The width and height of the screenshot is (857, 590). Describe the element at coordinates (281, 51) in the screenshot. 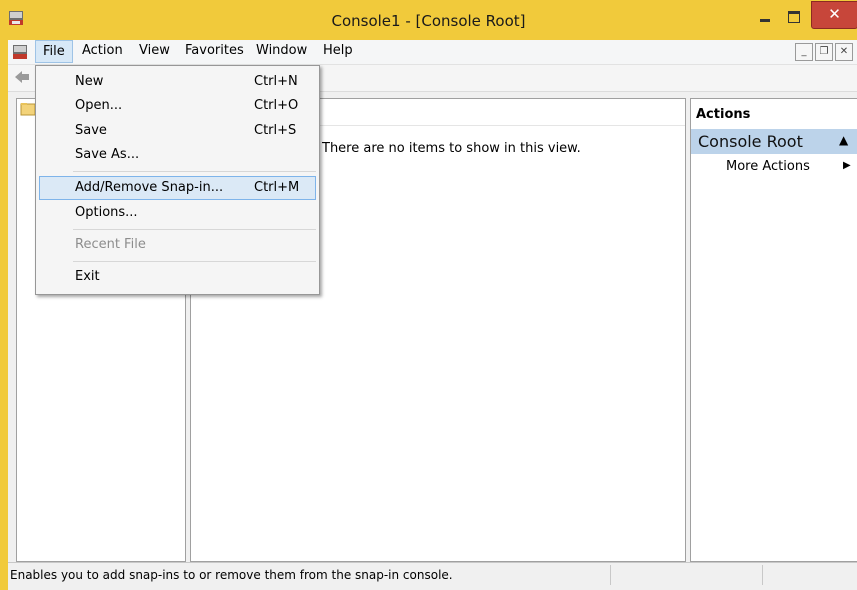

I see `menu-window: Window` at that location.